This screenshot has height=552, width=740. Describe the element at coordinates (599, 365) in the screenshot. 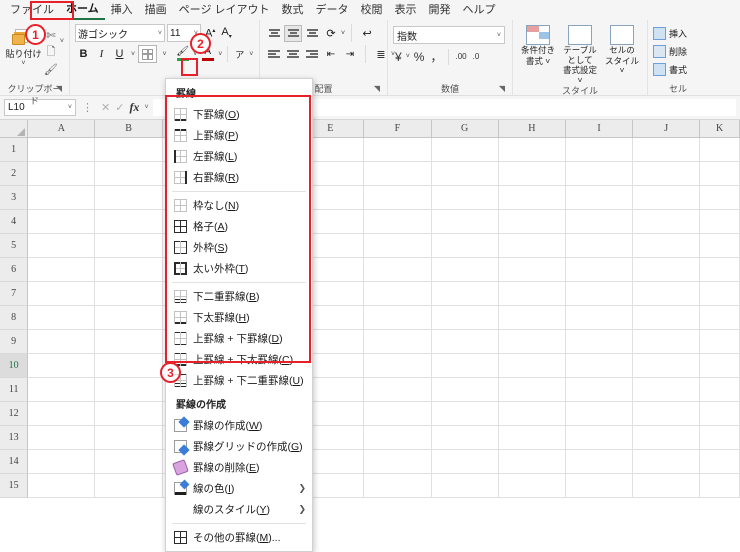

I see `cell-i10` at that location.